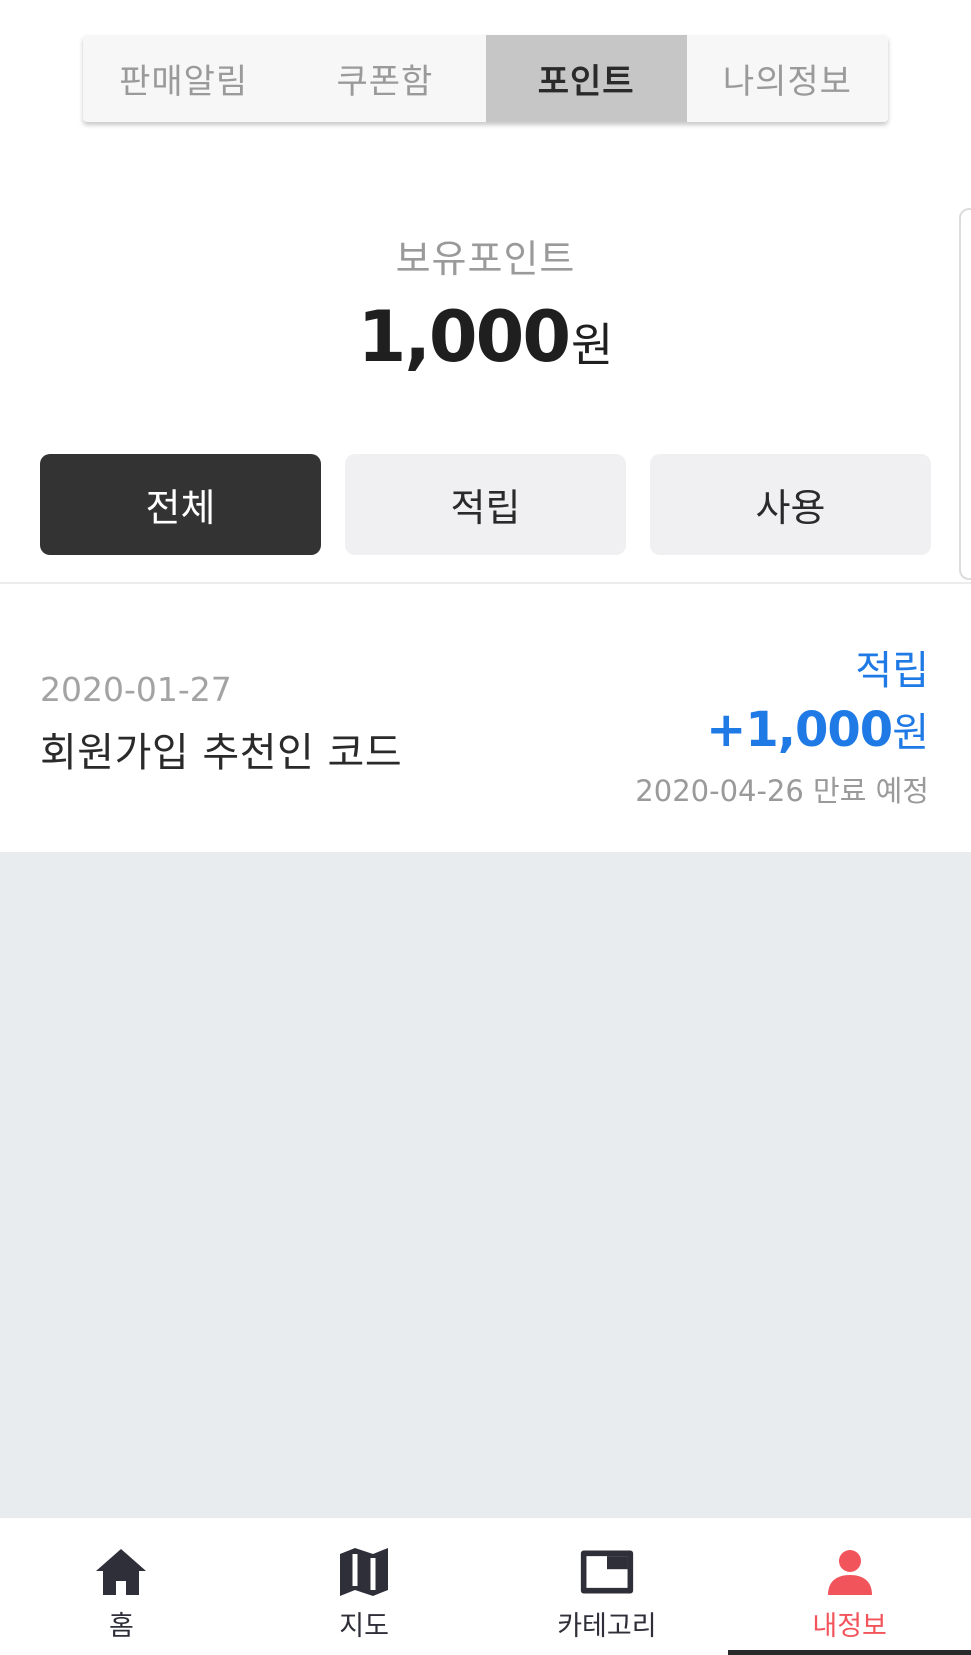 The width and height of the screenshot is (971, 1655). What do you see at coordinates (586, 78) in the screenshot?
I see `tab-points: 포인트` at bounding box center [586, 78].